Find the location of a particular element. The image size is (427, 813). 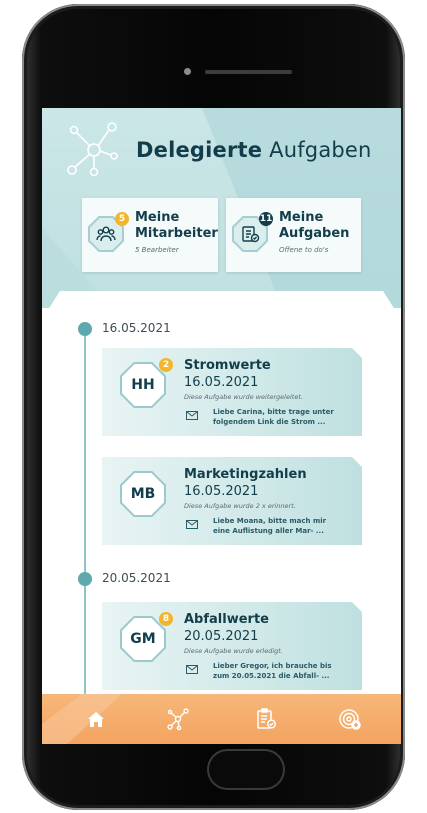

clipboard-icon is located at coordinates (266, 719).